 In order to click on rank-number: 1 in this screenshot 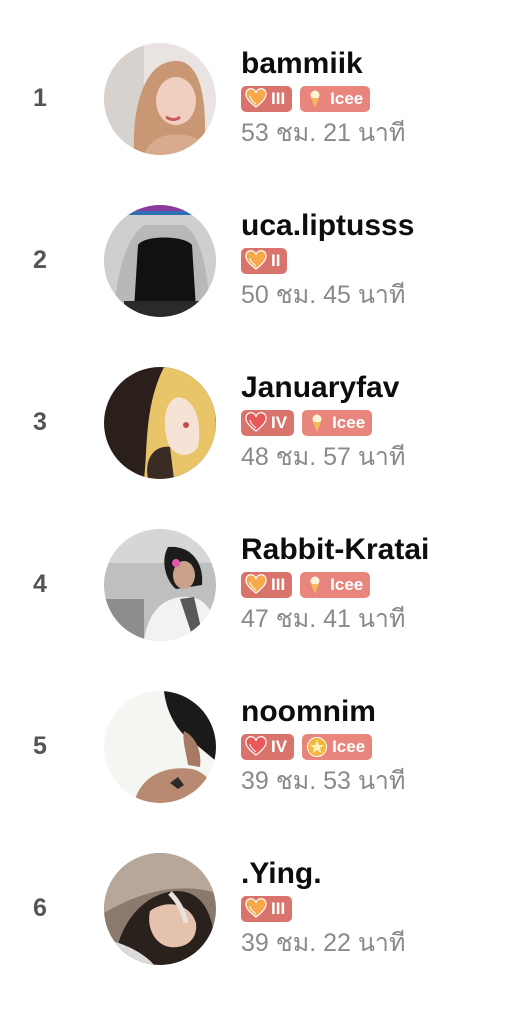, I will do `click(40, 98)`.